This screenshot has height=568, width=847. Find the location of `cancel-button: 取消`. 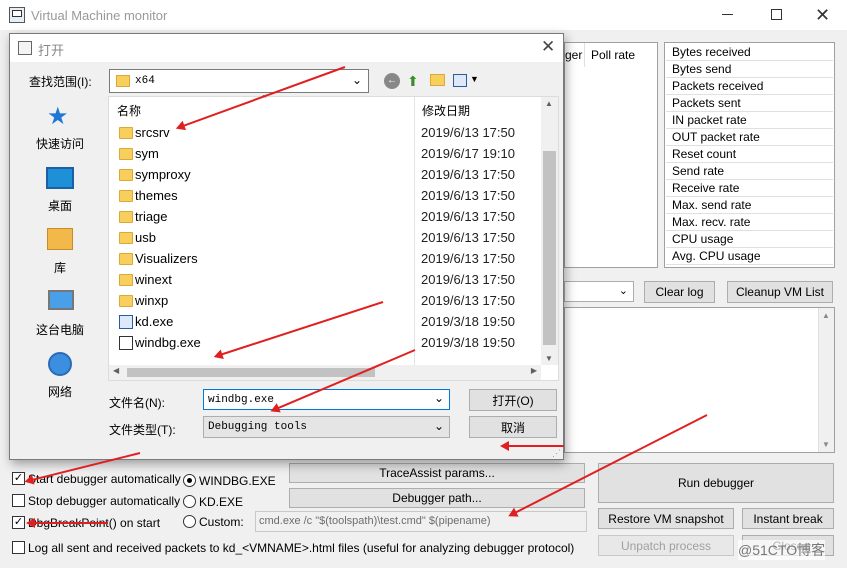

cancel-button: 取消 is located at coordinates (513, 427).